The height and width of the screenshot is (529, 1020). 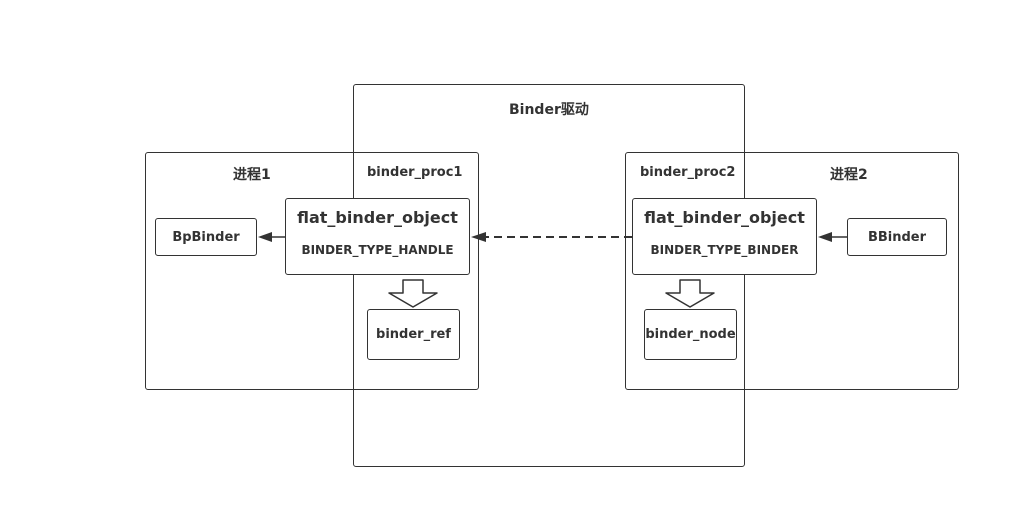 I want to click on arrowhead-to-bpbinder, so click(x=265, y=237).